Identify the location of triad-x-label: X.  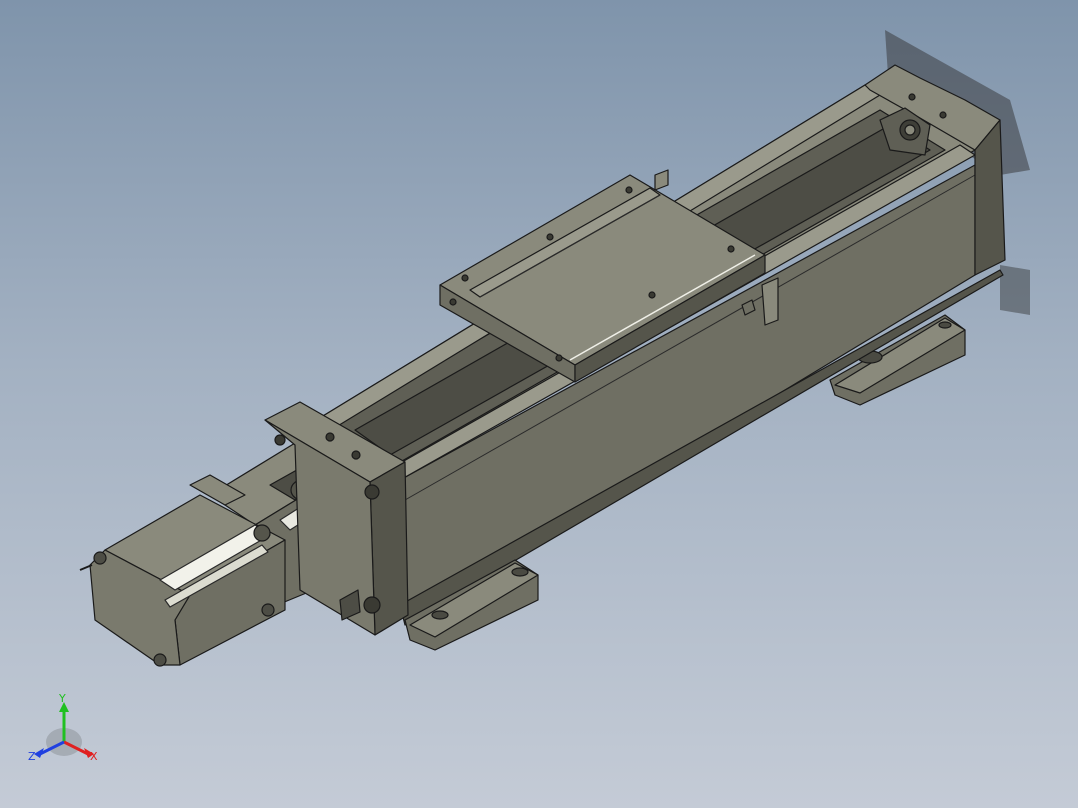
(94, 756).